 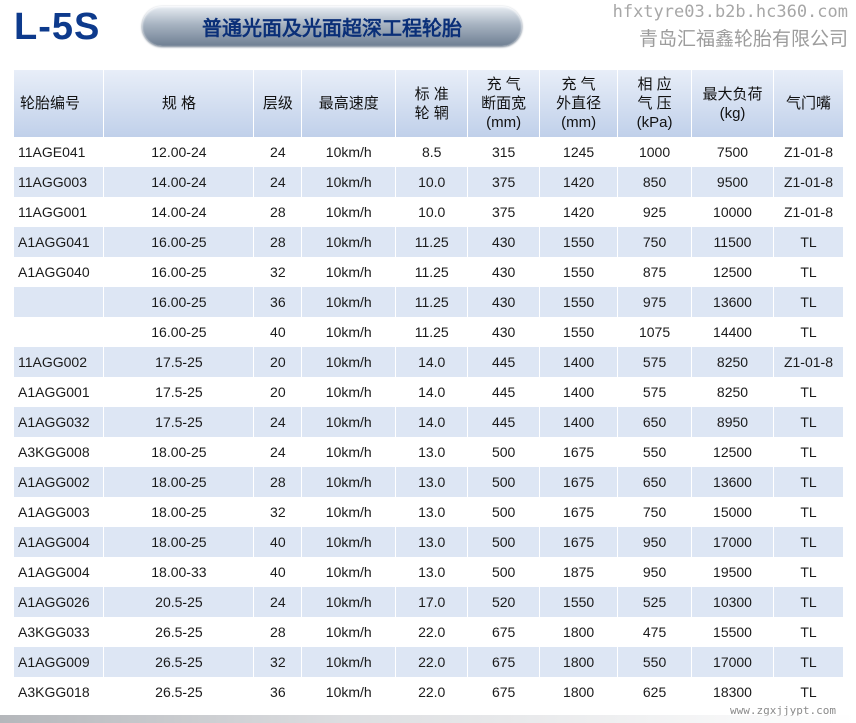 I want to click on column-header-line: (mm), so click(x=579, y=122).